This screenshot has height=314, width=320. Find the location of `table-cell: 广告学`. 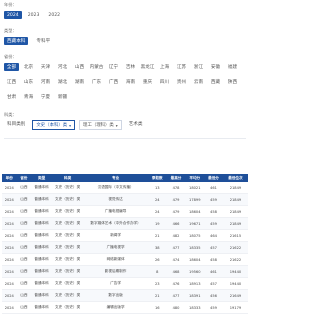

table-cell: 广告学 is located at coordinates (115, 283).